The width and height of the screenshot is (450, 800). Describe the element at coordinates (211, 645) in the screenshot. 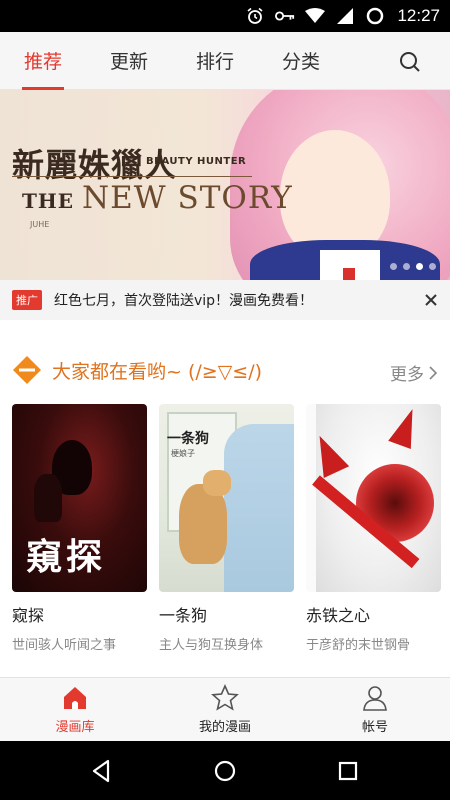

I see `comic-desc: 主人与狗互换身体` at that location.